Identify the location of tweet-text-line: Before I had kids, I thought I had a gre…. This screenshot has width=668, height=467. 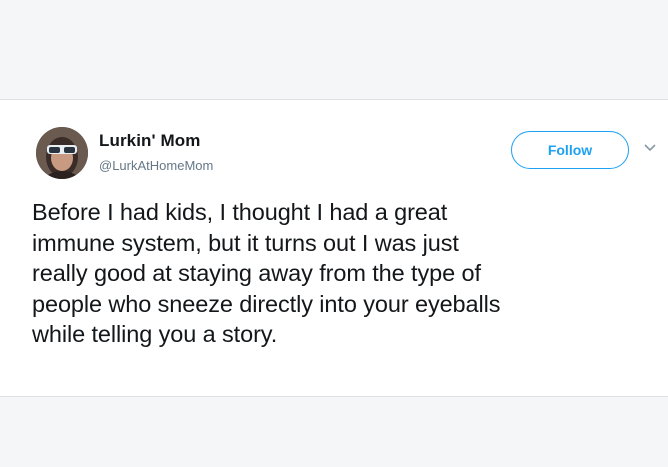
(240, 212).